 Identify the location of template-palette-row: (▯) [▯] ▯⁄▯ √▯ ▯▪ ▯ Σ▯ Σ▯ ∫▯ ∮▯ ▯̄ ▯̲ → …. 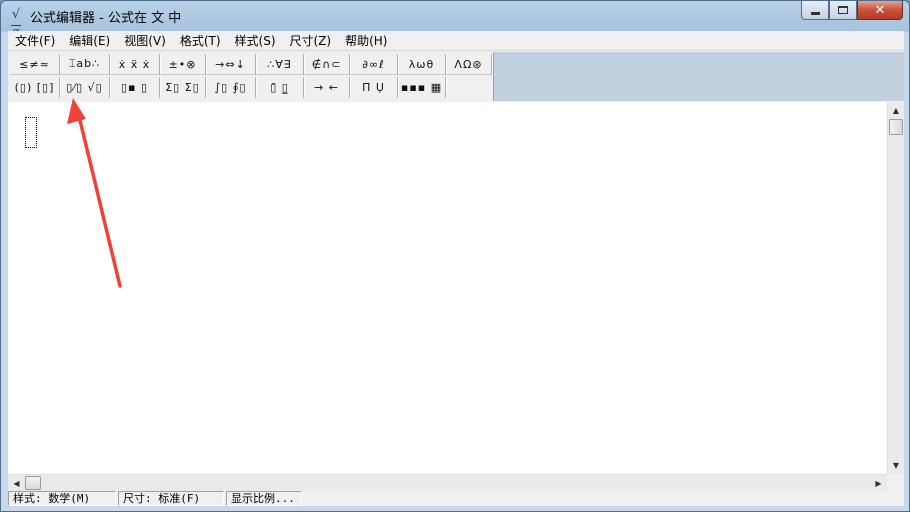
(228, 88).